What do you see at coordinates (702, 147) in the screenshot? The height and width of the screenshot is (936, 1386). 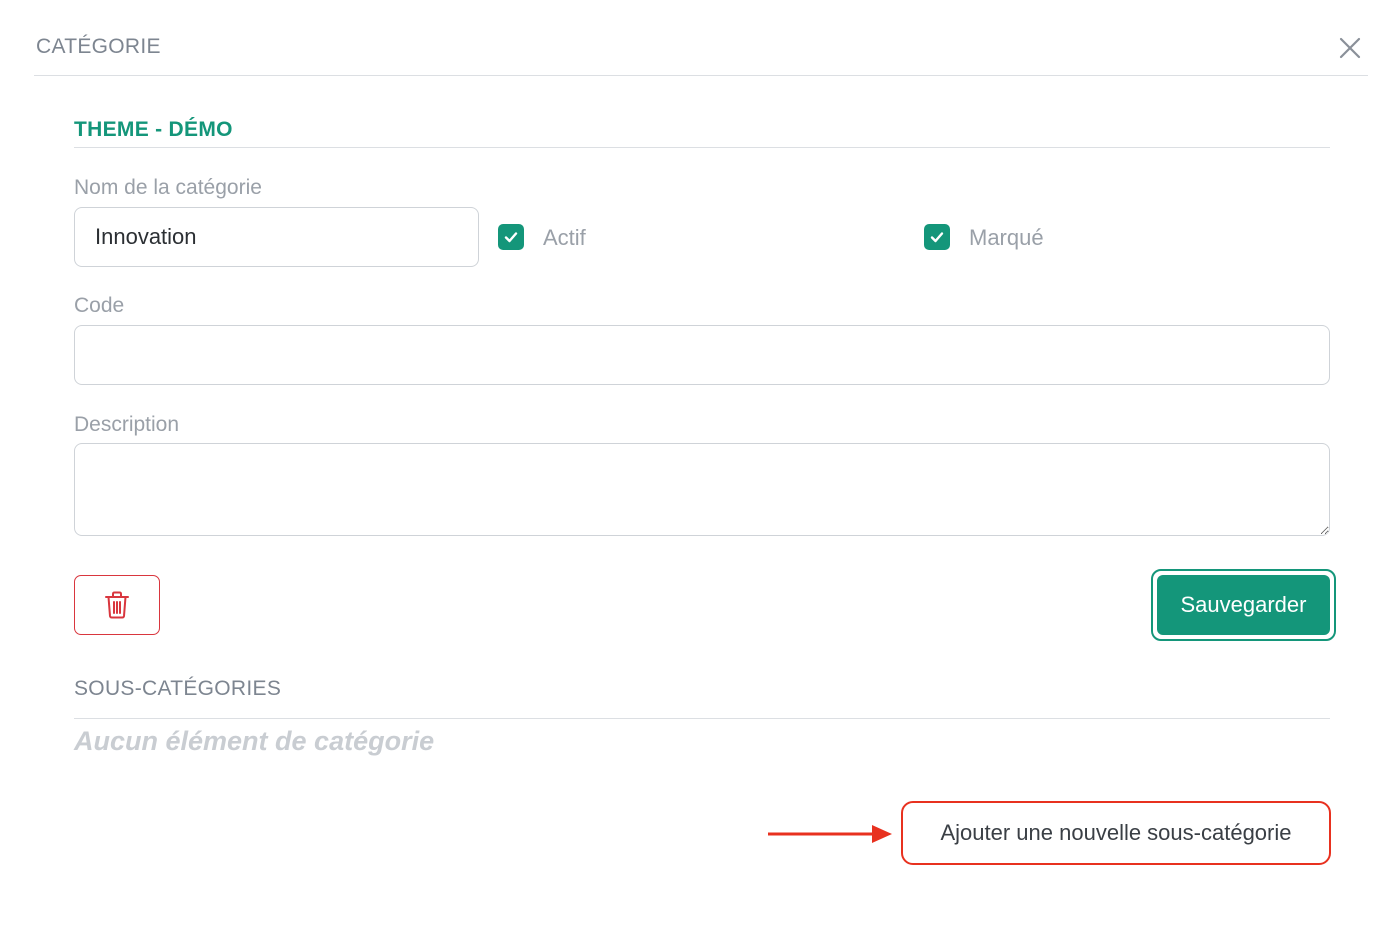 I see `section-divider` at bounding box center [702, 147].